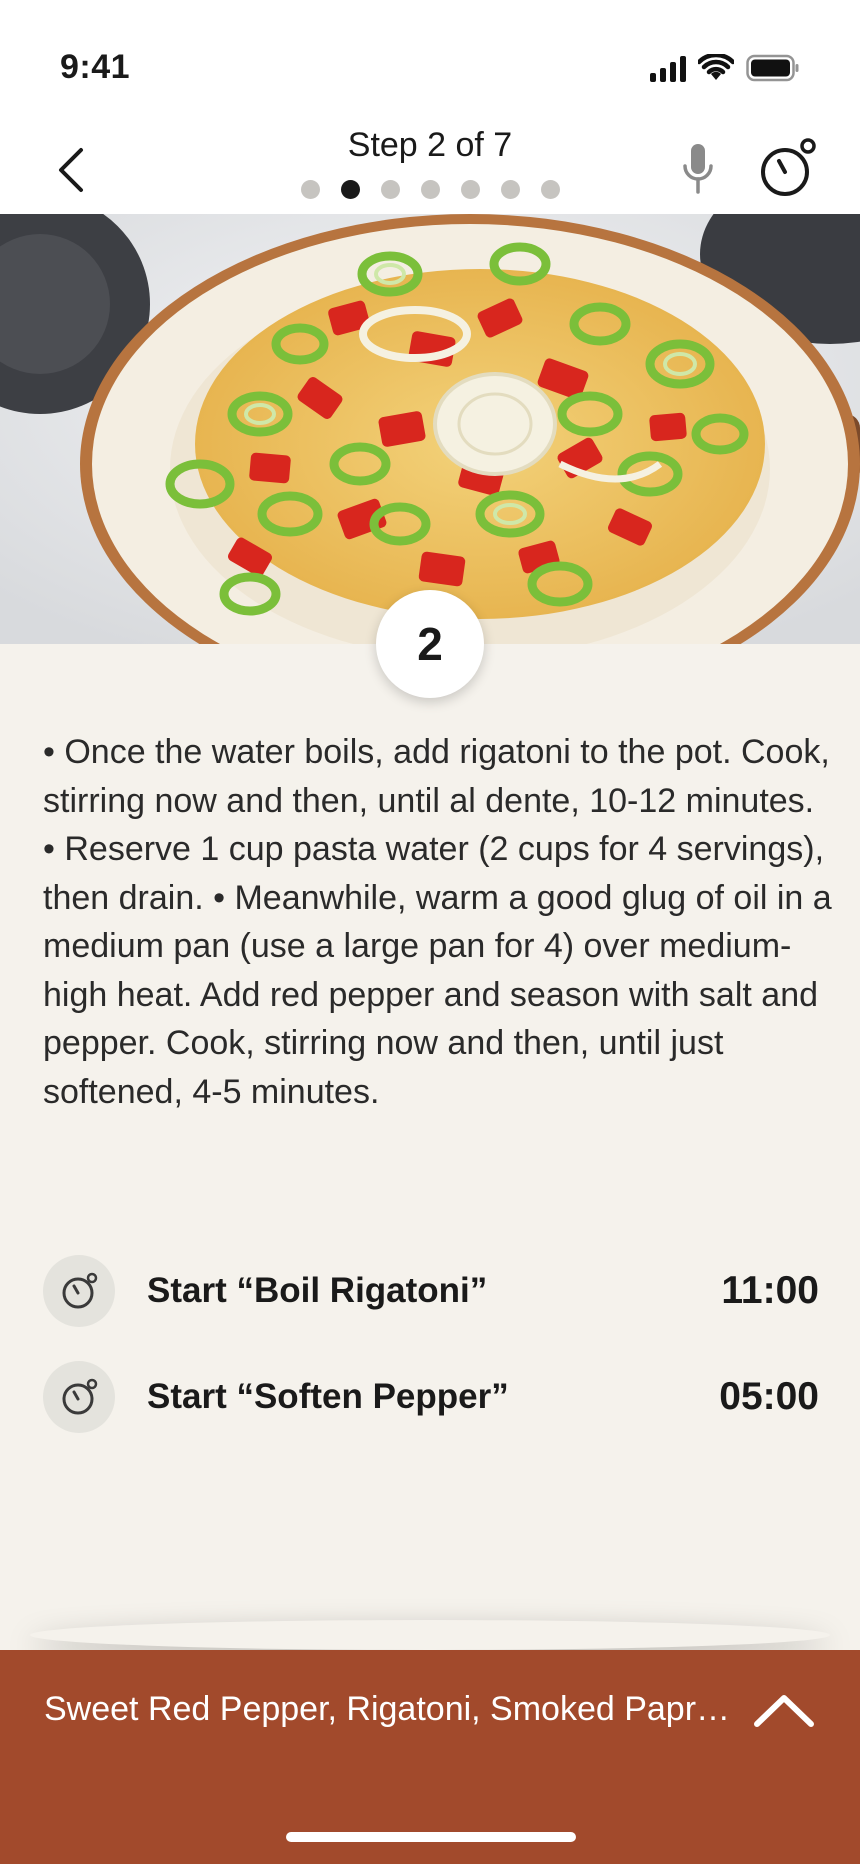 Image resolution: width=860 pixels, height=1864 pixels. I want to click on status-bar: 9:41, so click(430, 60).